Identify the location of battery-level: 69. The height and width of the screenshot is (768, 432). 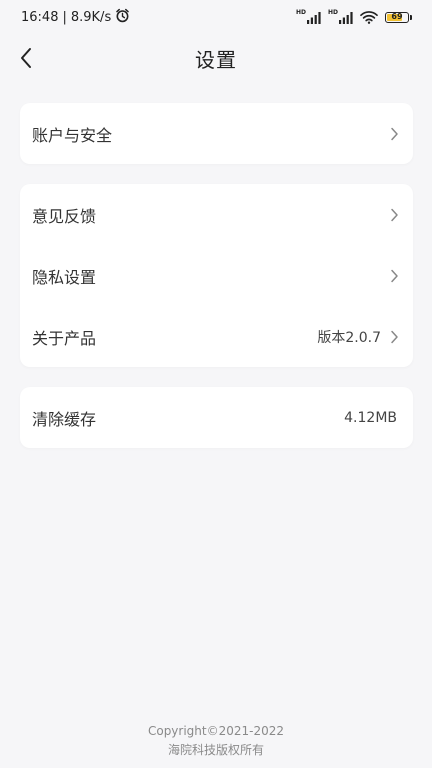
(397, 16).